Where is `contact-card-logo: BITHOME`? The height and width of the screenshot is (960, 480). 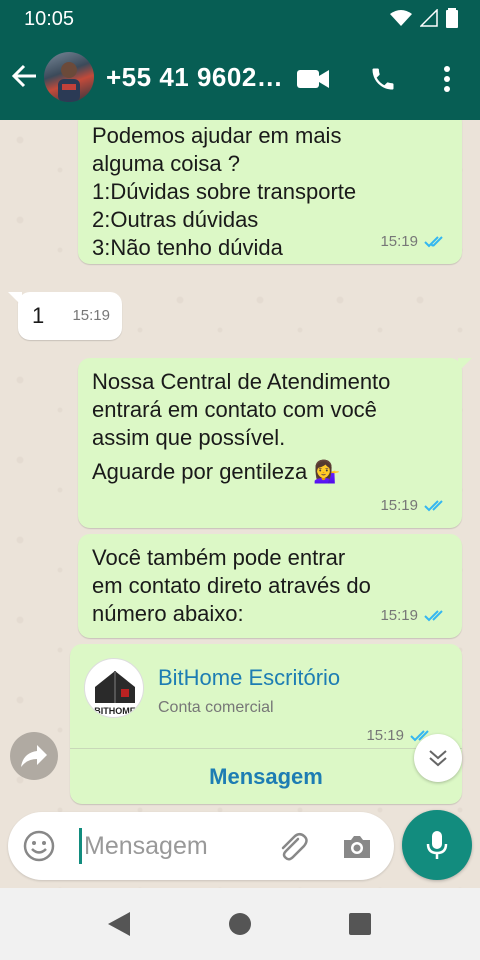 contact-card-logo: BITHOME is located at coordinates (114, 688).